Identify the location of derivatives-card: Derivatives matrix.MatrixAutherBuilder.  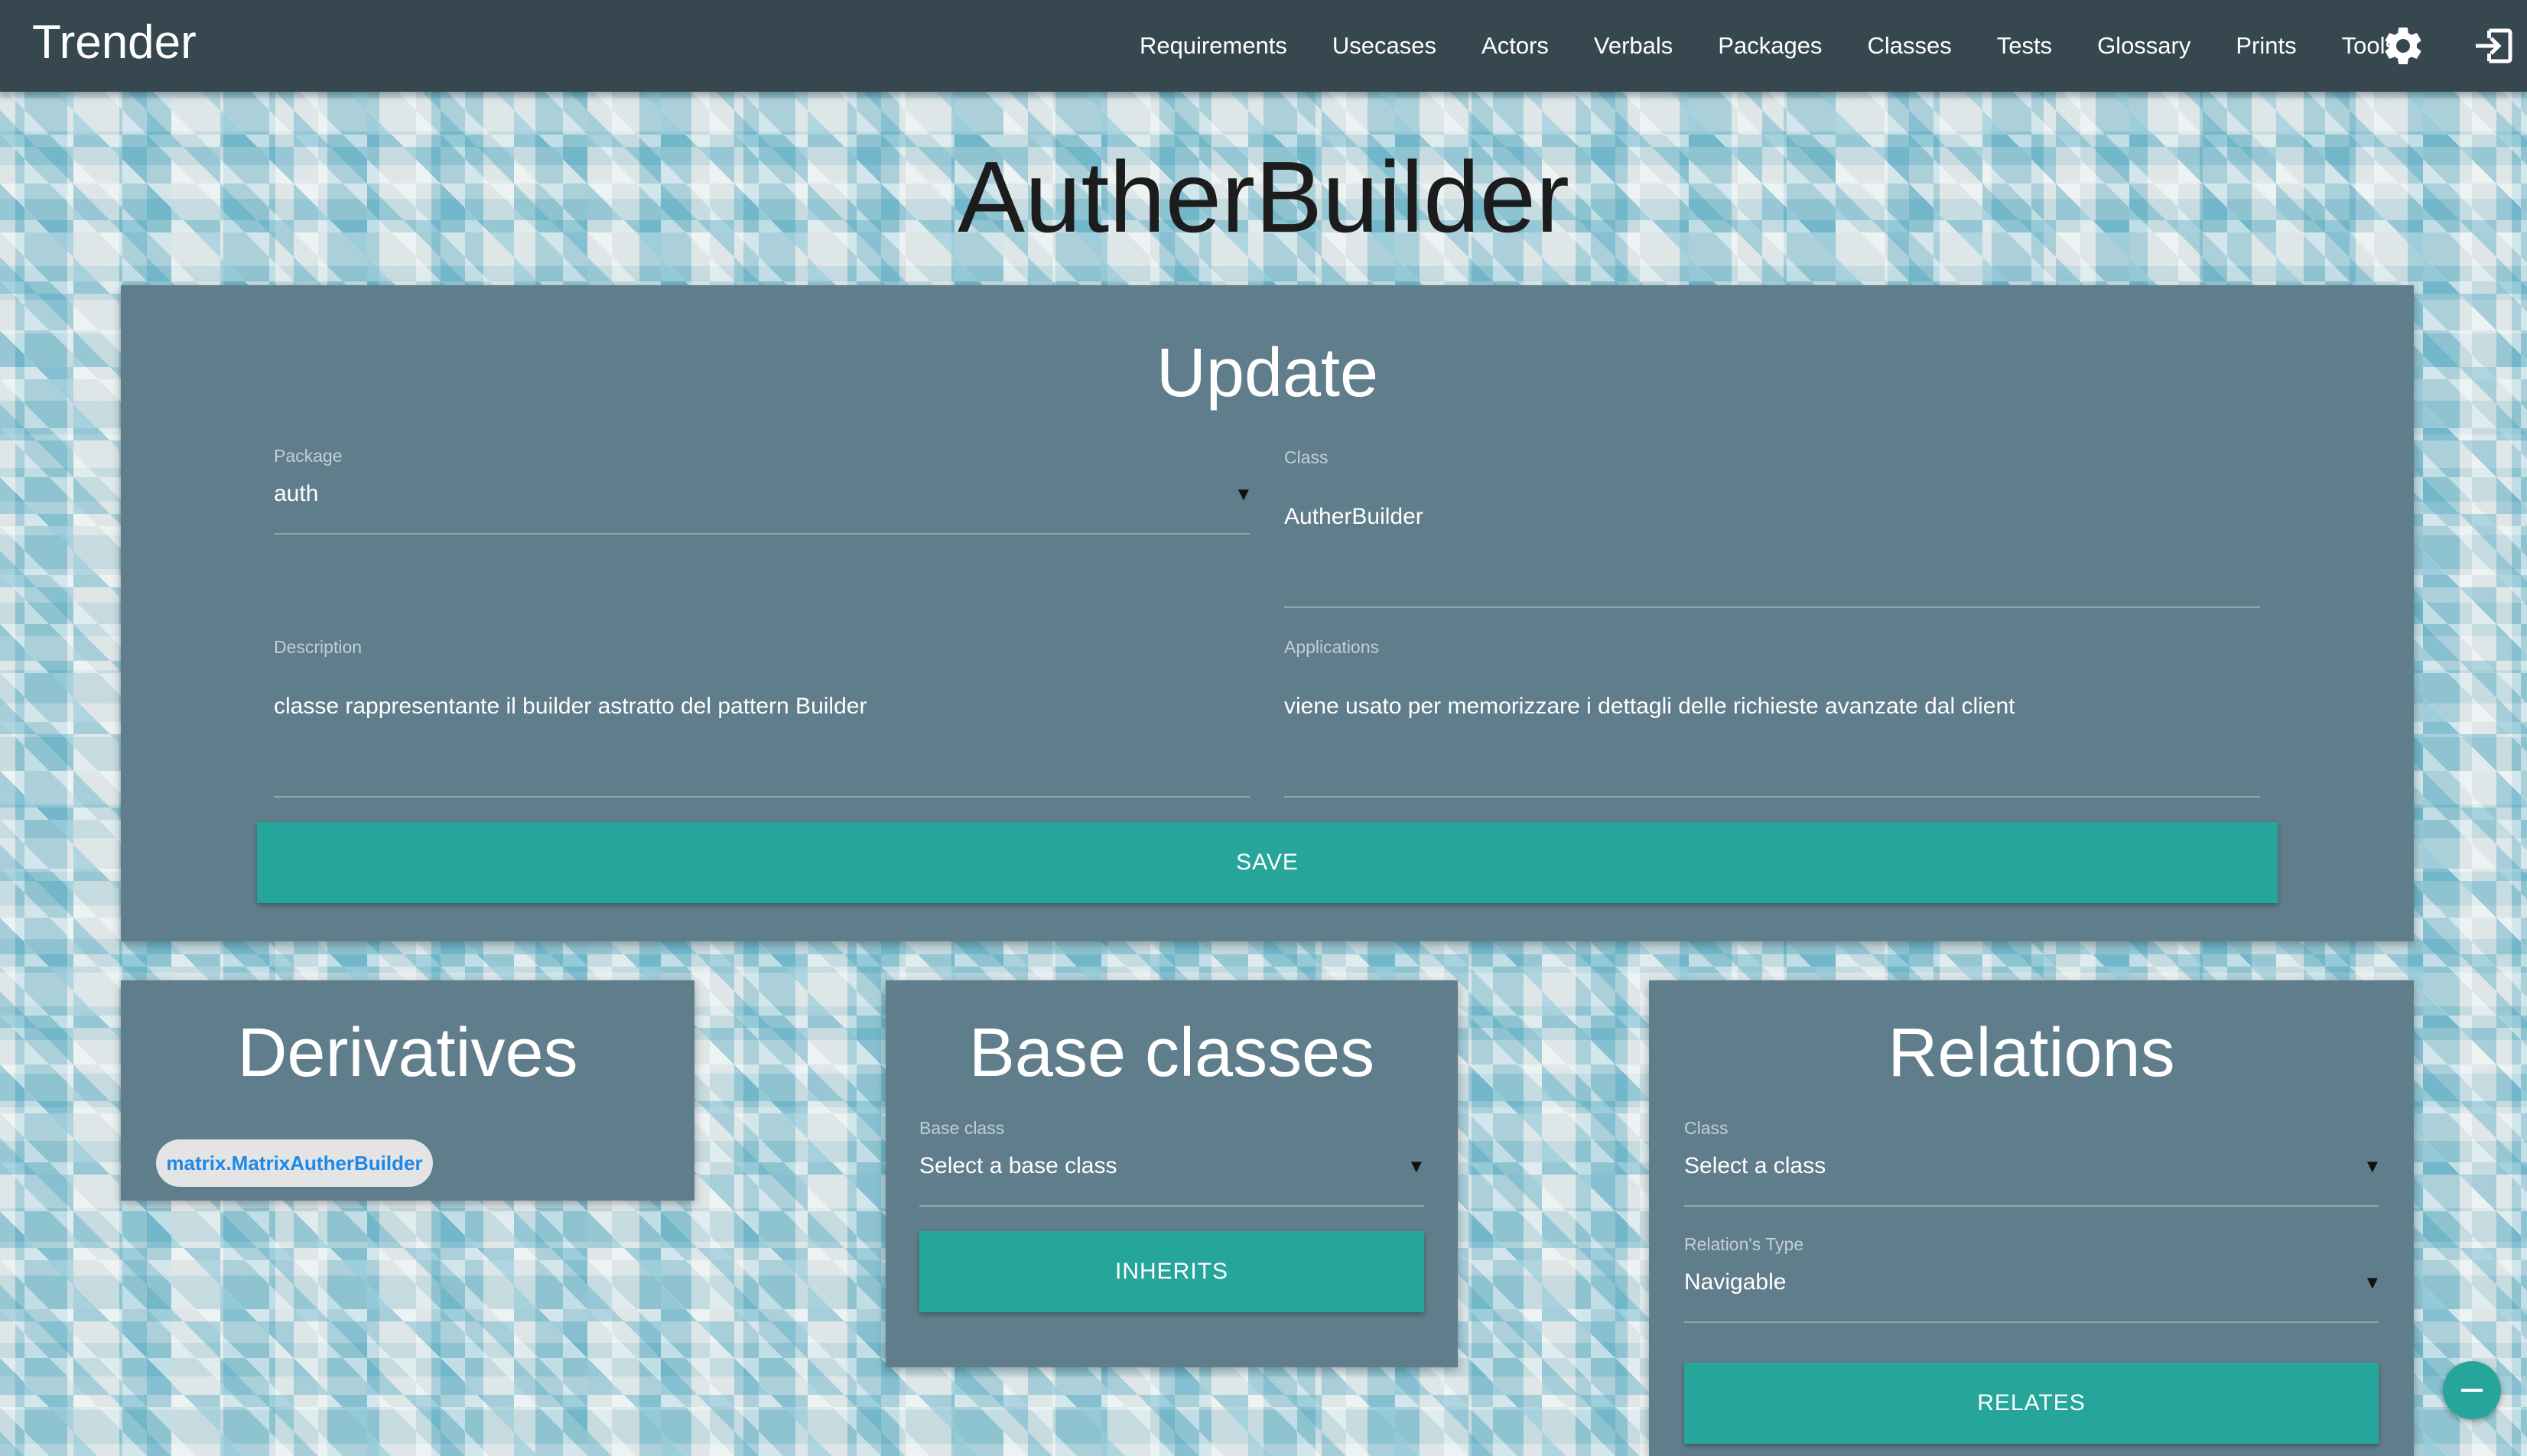
(407, 1090).